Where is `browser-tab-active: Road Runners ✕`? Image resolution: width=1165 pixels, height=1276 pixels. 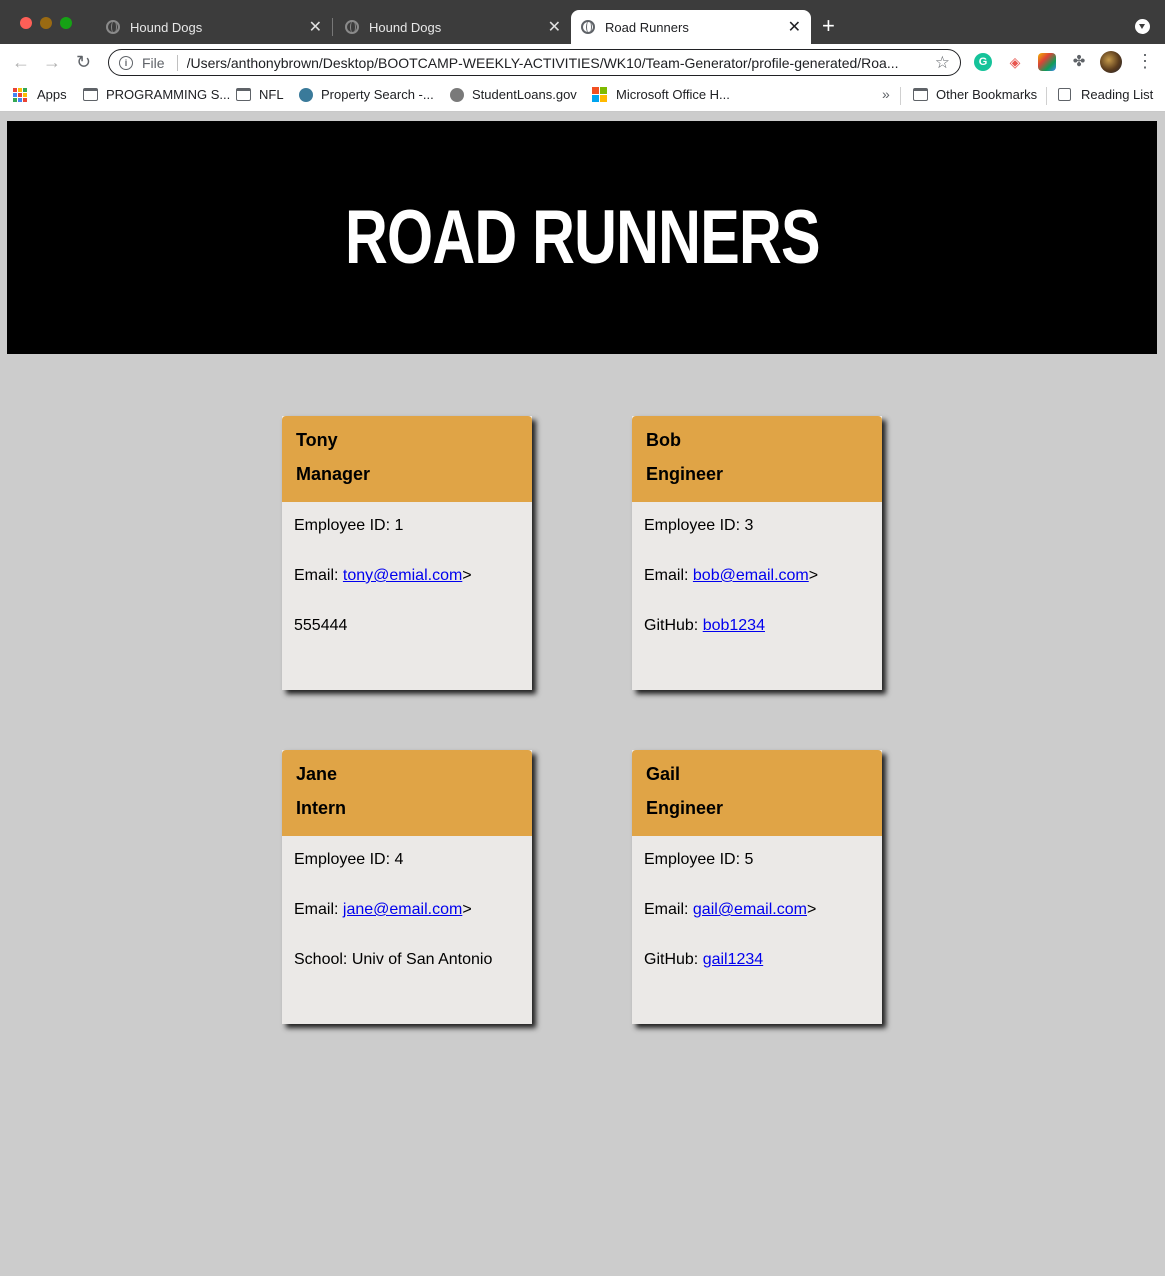
browser-tab-active: Road Runners ✕ is located at coordinates (691, 27).